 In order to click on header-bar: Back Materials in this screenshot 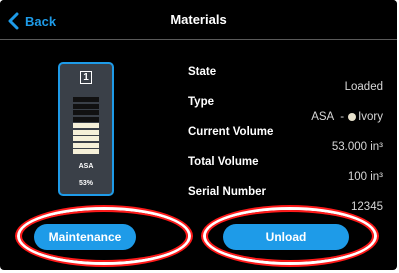, I will do `click(198, 20)`.